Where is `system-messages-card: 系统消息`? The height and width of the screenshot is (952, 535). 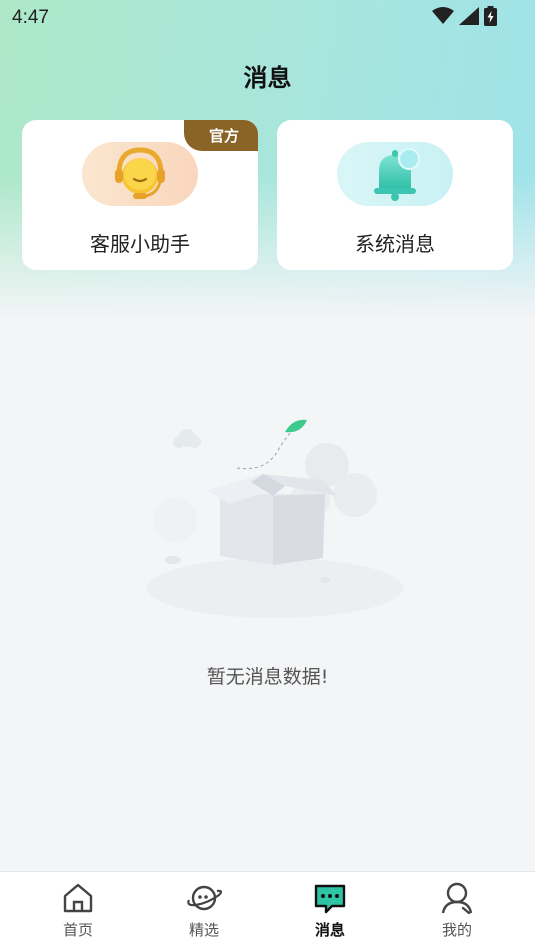
system-messages-card: 系统消息 is located at coordinates (395, 195).